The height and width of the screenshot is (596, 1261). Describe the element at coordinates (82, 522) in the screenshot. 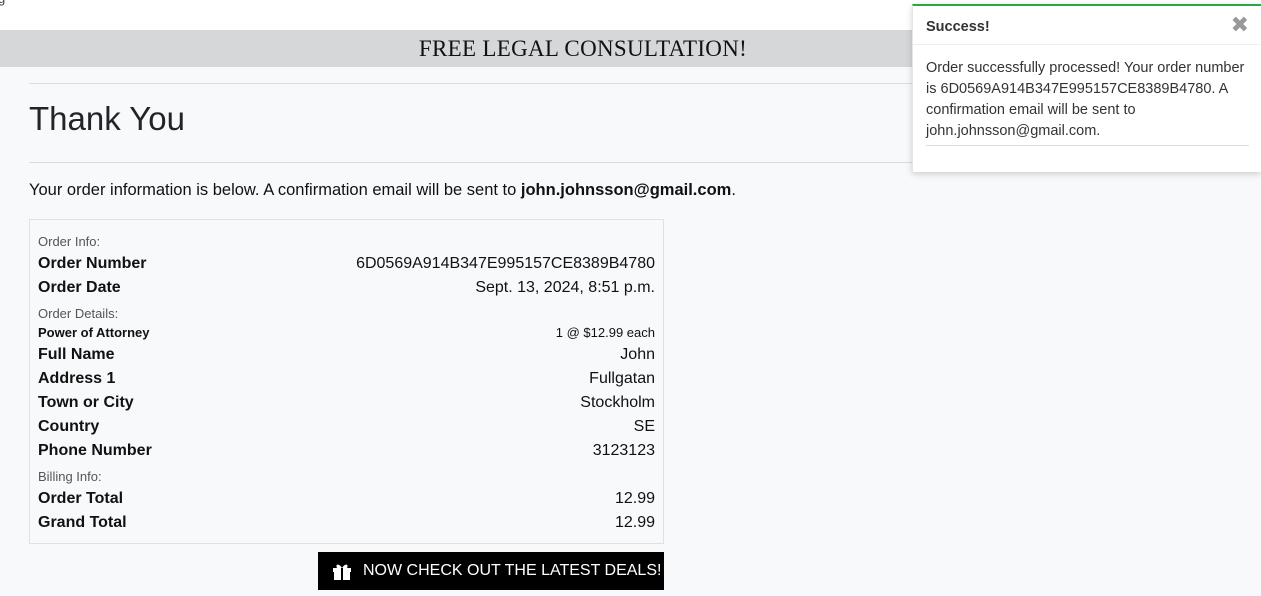

I see `grand-total-label: Grand Total` at that location.